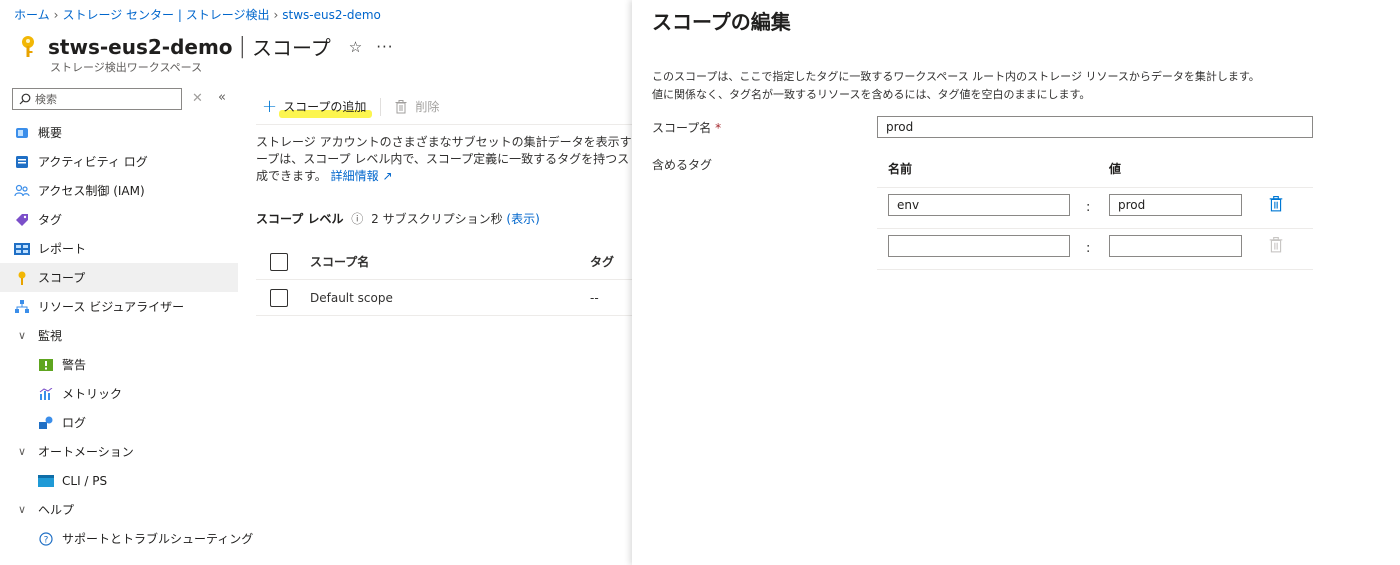 The height and width of the screenshot is (565, 1400). I want to click on page-title: スコープ, so click(291, 48).